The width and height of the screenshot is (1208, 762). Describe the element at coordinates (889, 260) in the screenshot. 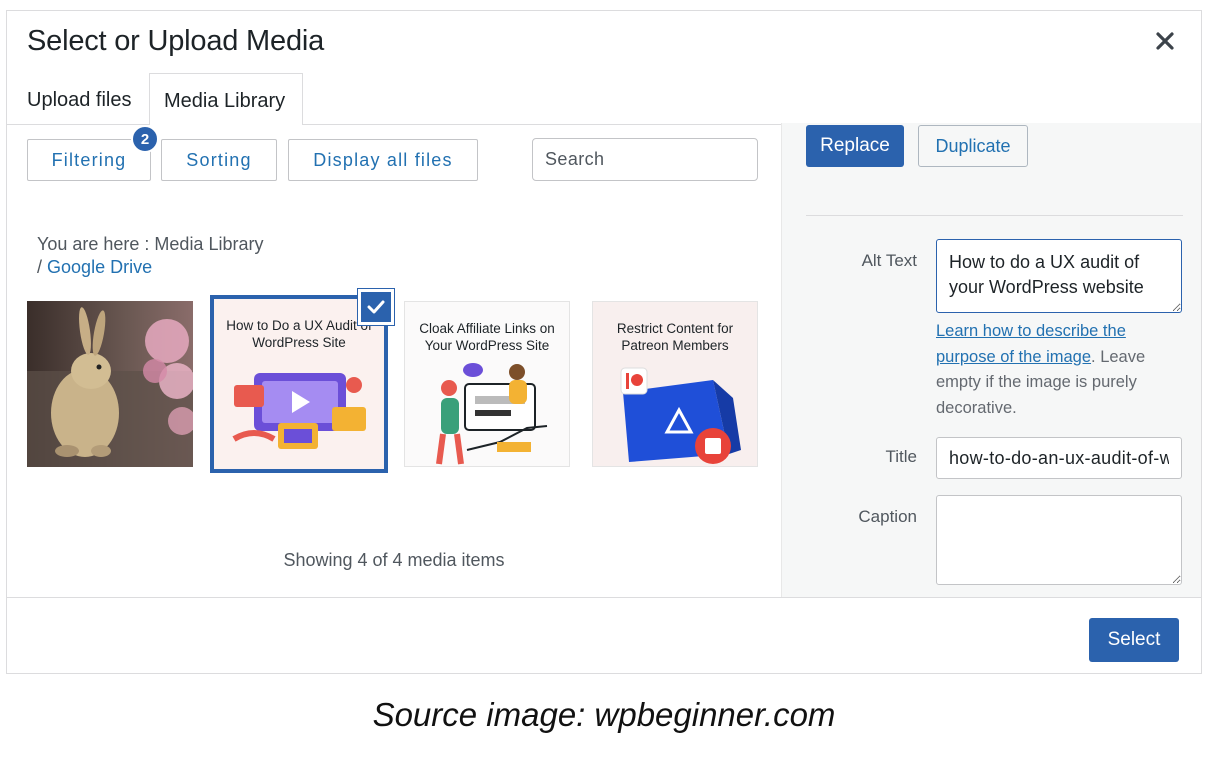

I see `alt-text-label: Alt Text` at that location.